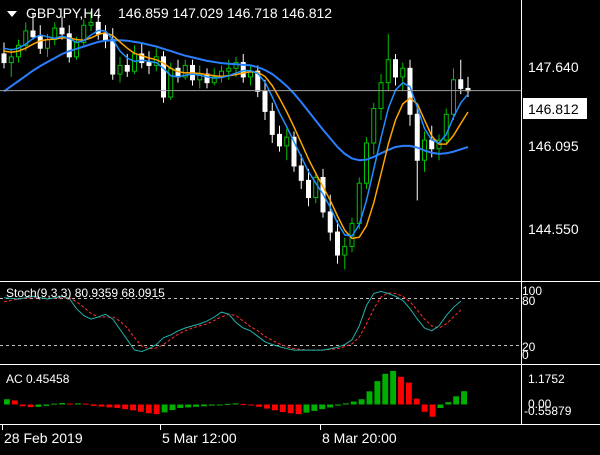  What do you see at coordinates (85, 293) in the screenshot?
I see `stoch-indicator-label: Stoch(9,3,3) 80.9359 68.0915` at bounding box center [85, 293].